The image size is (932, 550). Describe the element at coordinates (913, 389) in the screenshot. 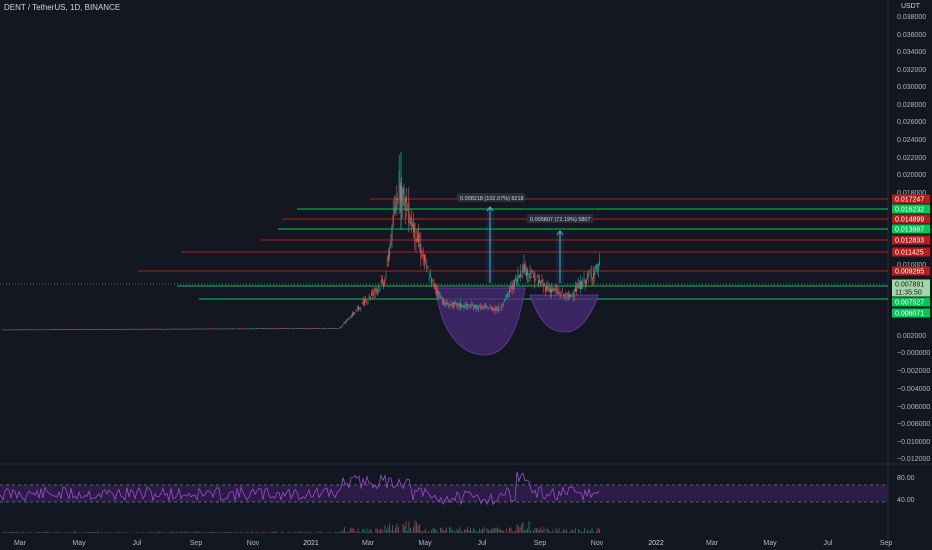

I see `price-tick-label: −0.004000` at that location.